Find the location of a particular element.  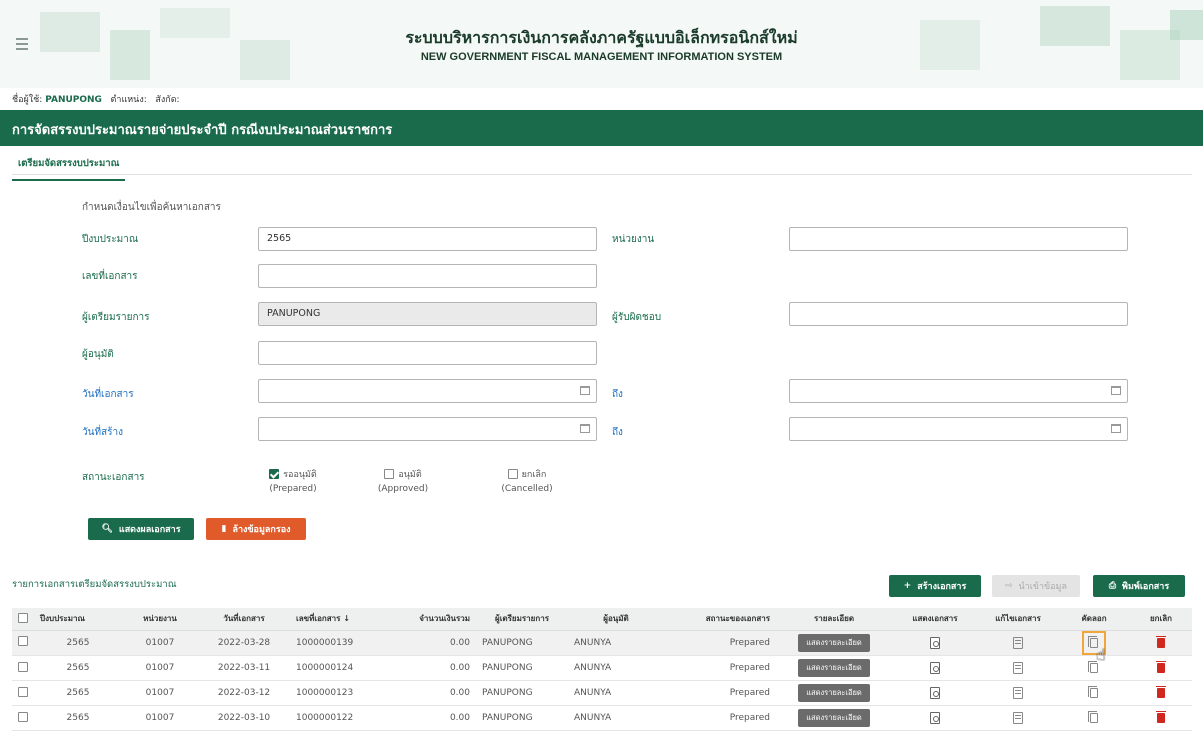

col-detail: รายละเอียด is located at coordinates (834, 619).